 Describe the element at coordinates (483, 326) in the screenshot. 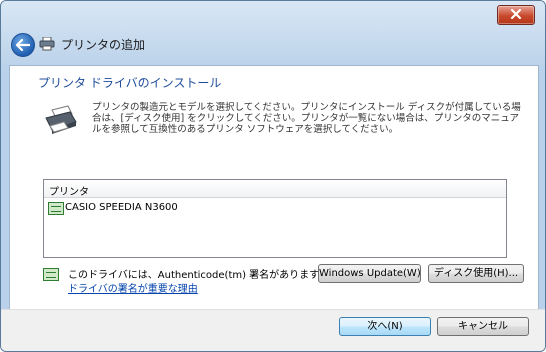

I see `cancel-button: キャンセル` at that location.